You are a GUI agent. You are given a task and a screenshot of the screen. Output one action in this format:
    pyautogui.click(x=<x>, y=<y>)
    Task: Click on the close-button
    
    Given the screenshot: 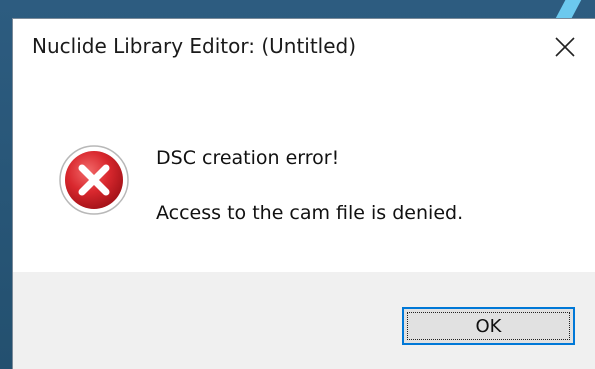 What is the action you would take?
    pyautogui.click(x=565, y=47)
    